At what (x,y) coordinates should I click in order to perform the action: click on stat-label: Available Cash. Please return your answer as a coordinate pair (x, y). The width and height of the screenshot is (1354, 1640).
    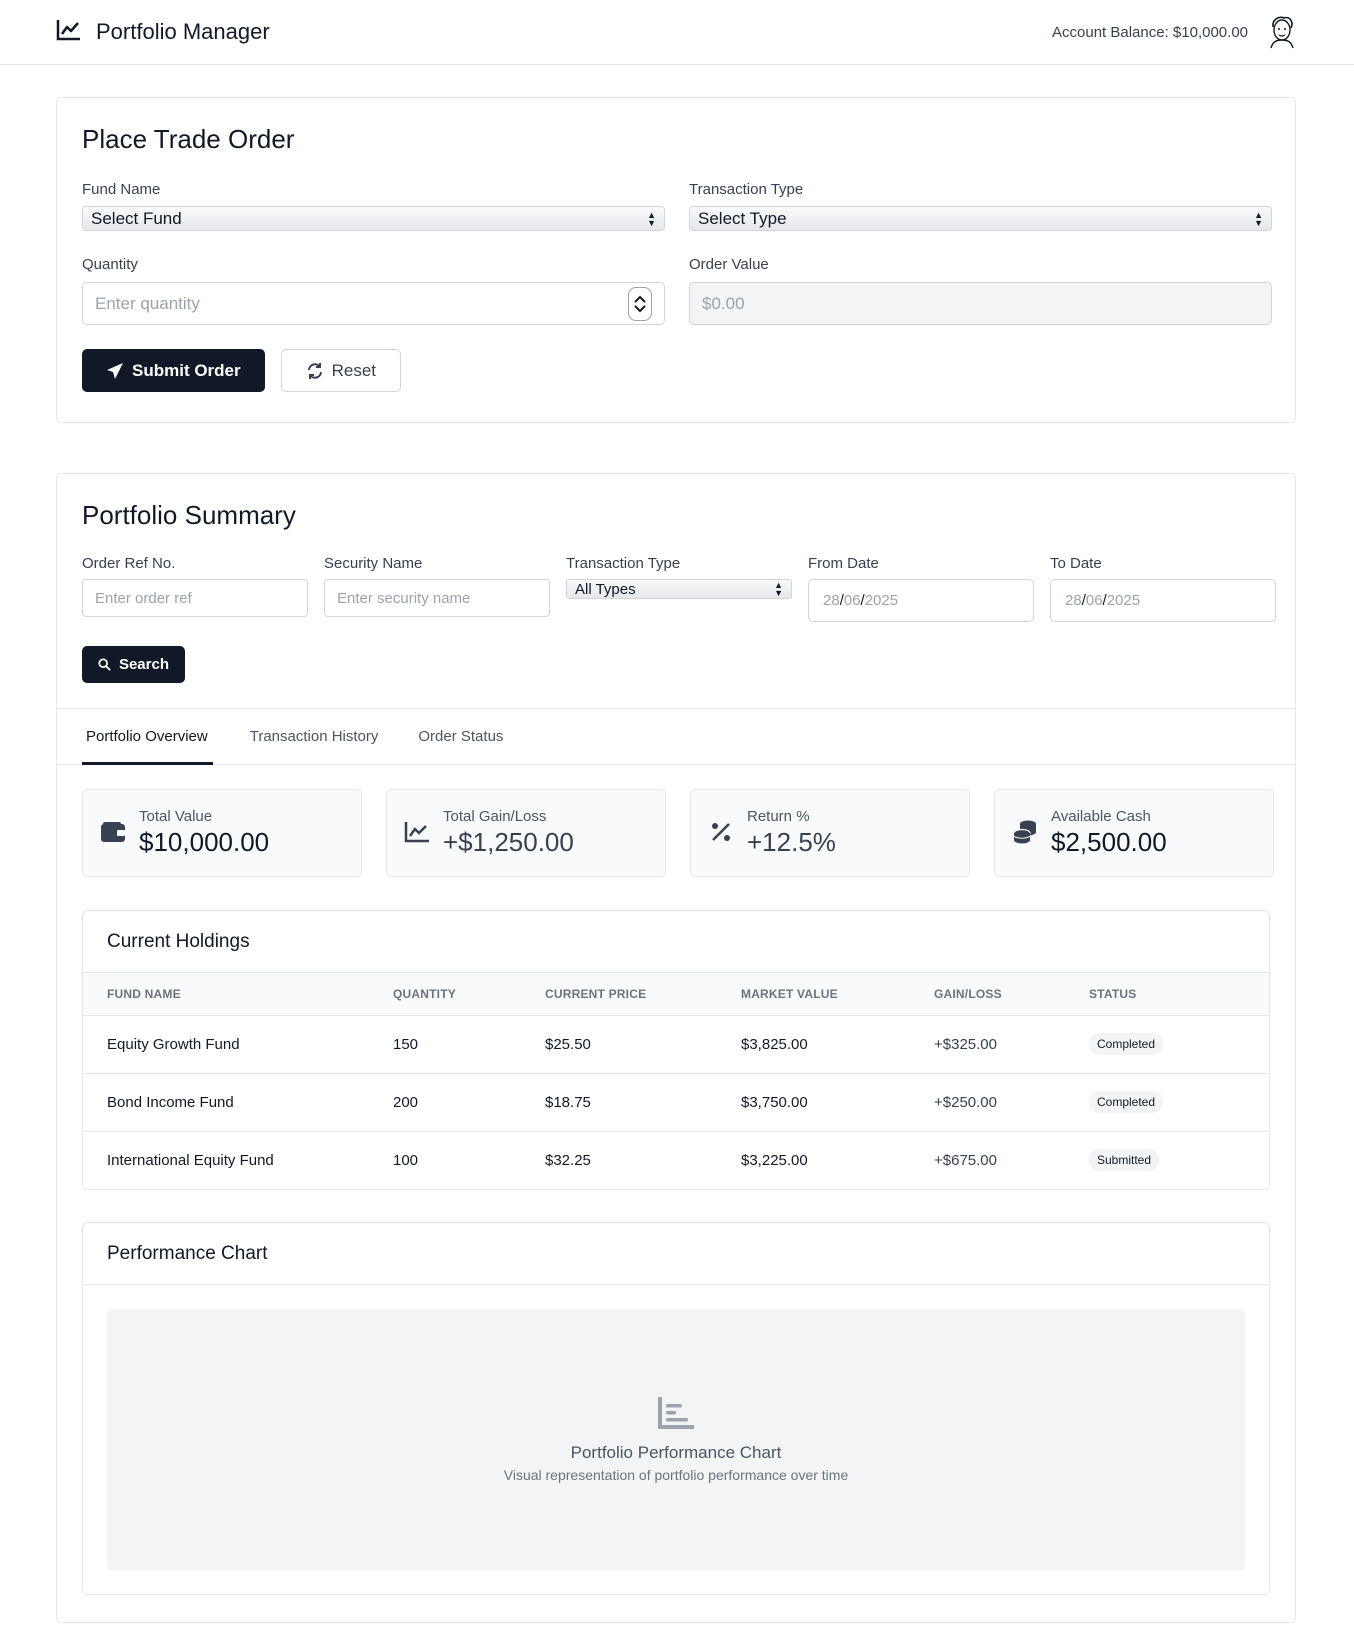
    Looking at the image, I should click on (1101, 816).